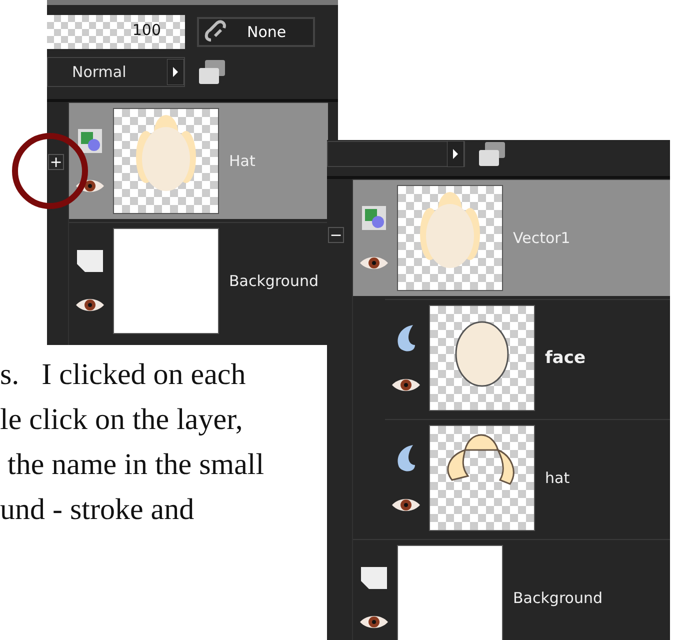 The width and height of the screenshot is (678, 640). Describe the element at coordinates (336, 235) in the screenshot. I see `expand-toggle: −` at that location.